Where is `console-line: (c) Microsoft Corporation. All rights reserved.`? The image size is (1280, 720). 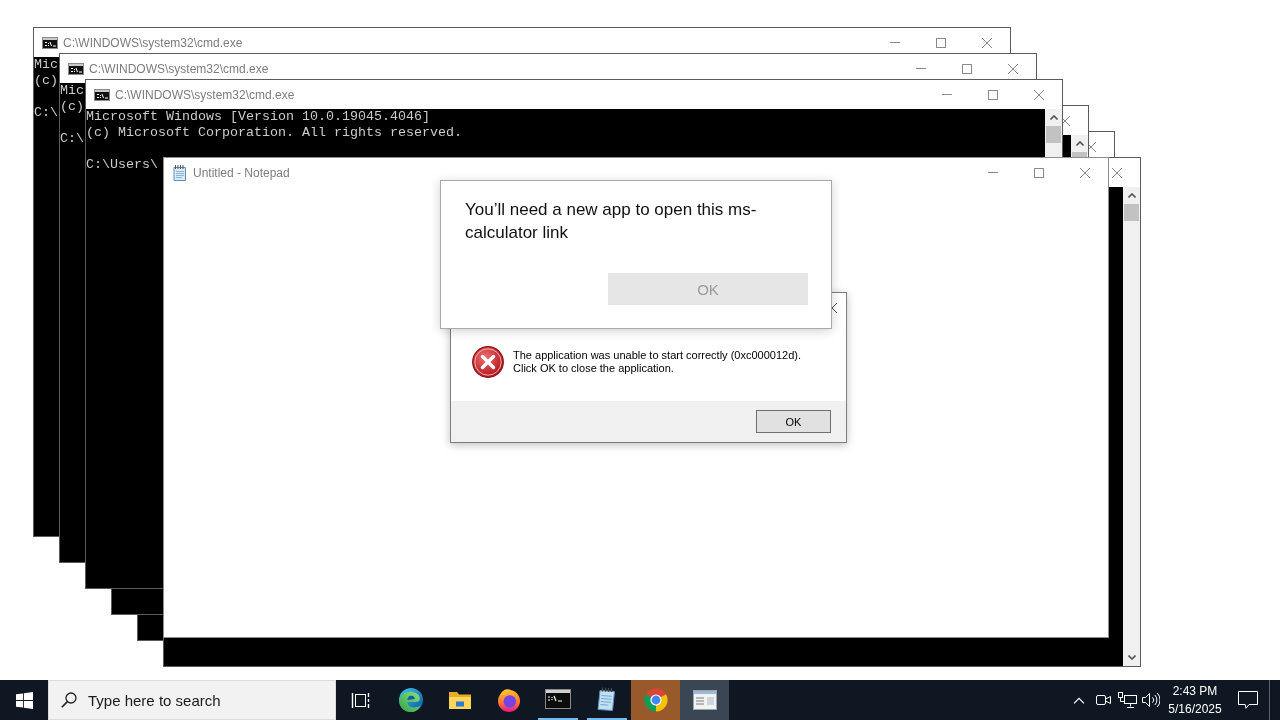
console-line: (c) Microsoft Corporation. All rights reserved. is located at coordinates (274, 133).